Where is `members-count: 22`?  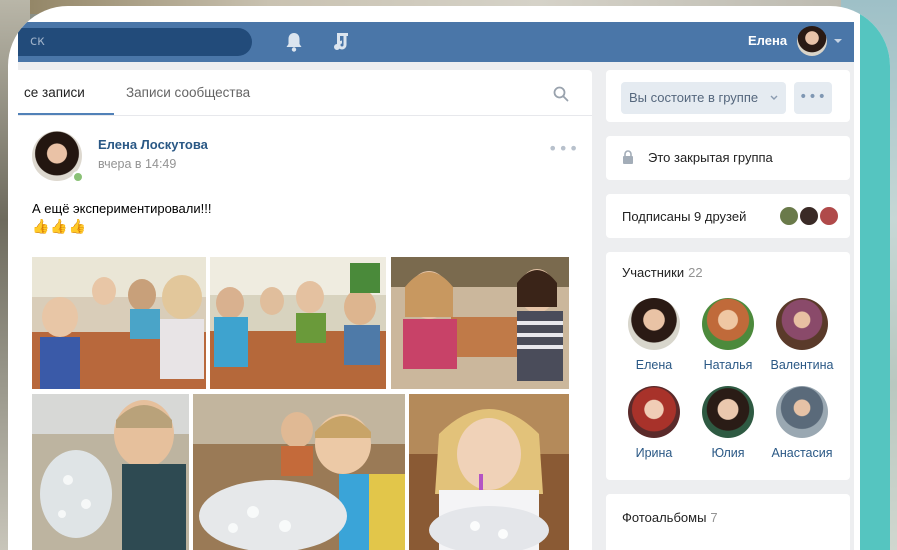
members-count: 22 is located at coordinates (695, 272).